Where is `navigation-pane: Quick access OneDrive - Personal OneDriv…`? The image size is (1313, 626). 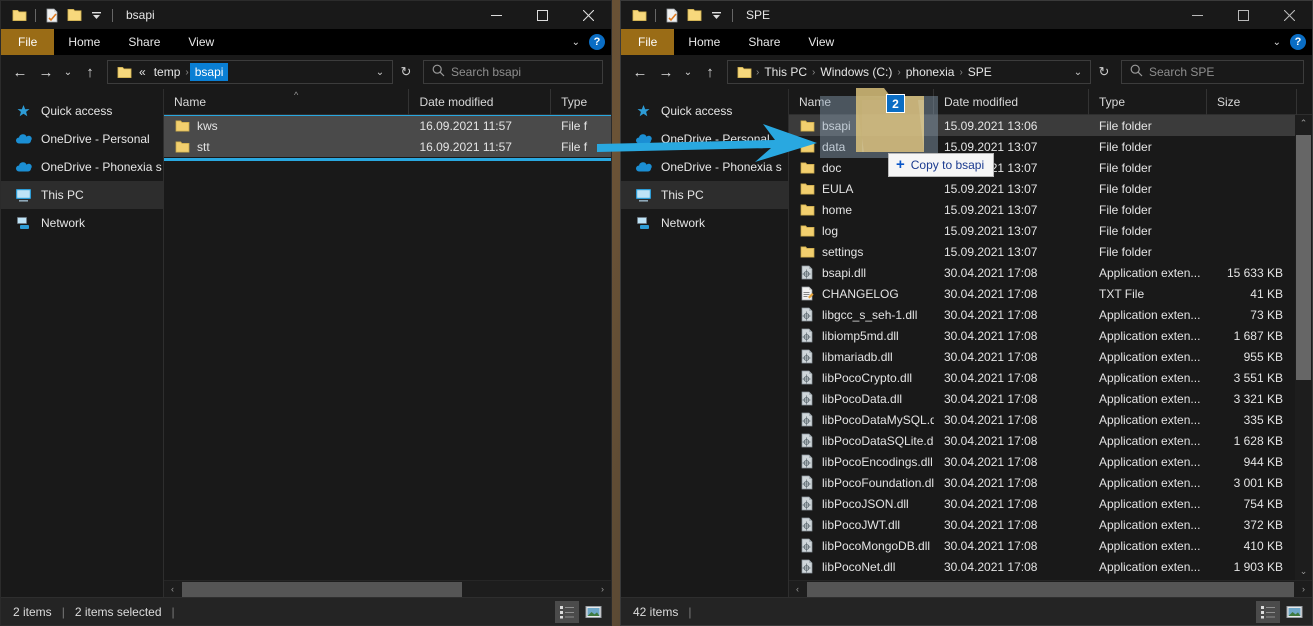
navigation-pane: Quick access OneDrive - Personal OneDriv… is located at coordinates (82, 343).